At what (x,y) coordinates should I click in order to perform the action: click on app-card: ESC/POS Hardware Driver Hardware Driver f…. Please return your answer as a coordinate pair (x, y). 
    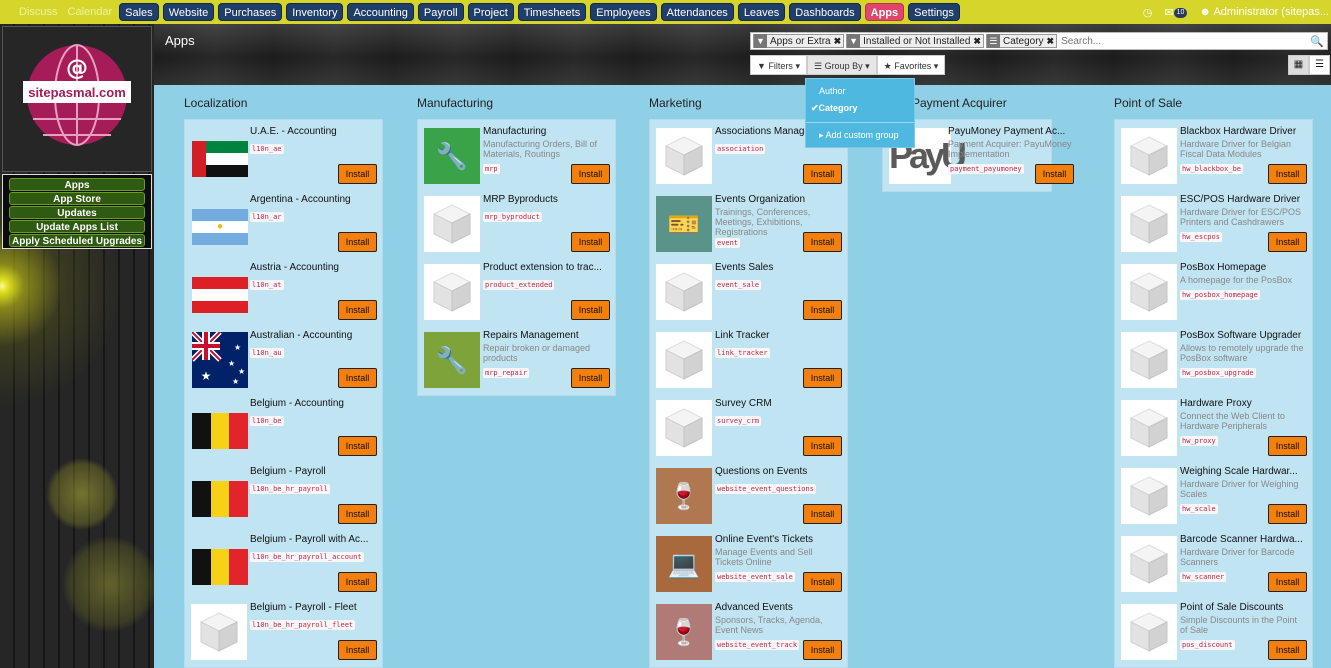
    Looking at the image, I should click on (1213, 223).